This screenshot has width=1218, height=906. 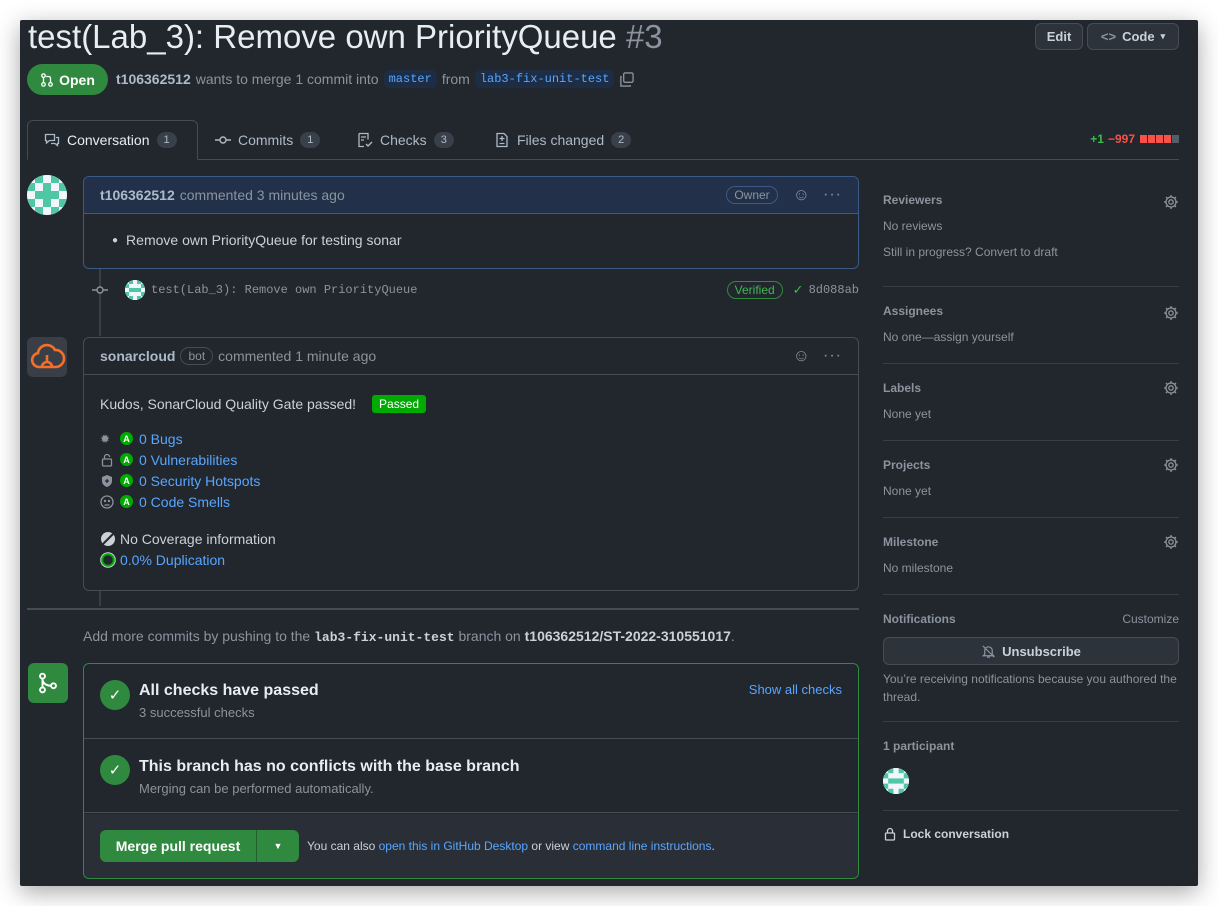 I want to click on pr-number: #3, so click(x=644, y=37).